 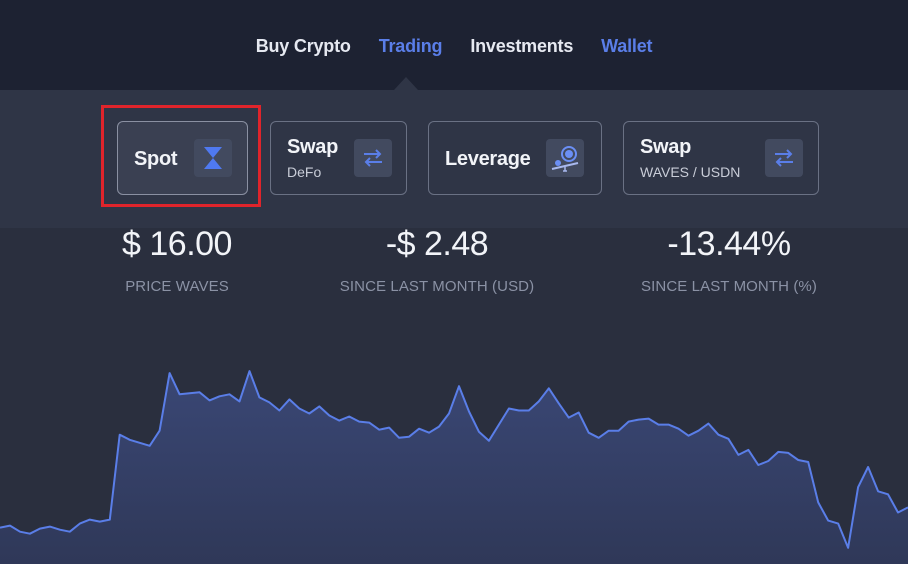 I want to click on main-nav: Buy Crypto Trading Investments Wallet, so click(x=454, y=47).